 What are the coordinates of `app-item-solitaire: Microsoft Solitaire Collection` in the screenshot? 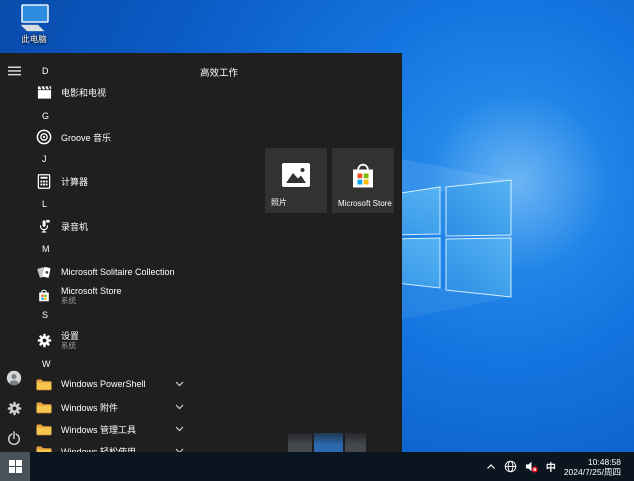 It's located at (111, 272).